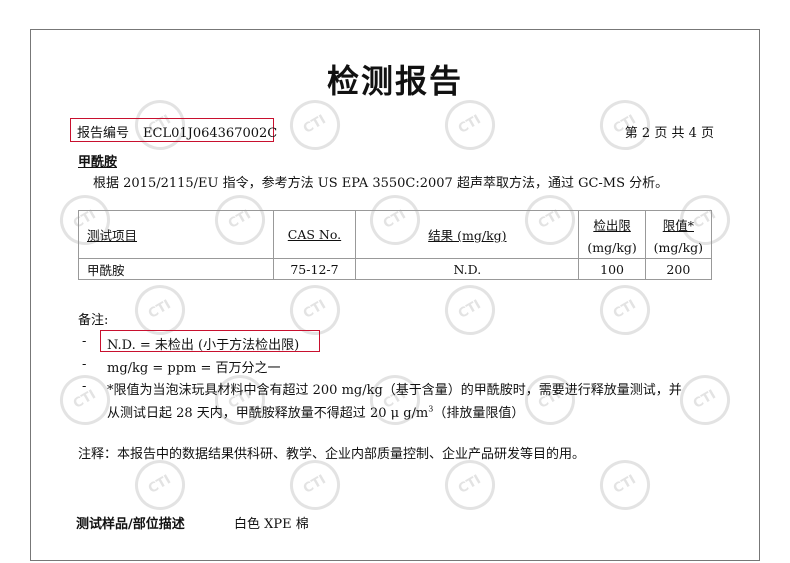 The width and height of the screenshot is (790, 563). Describe the element at coordinates (314, 234) in the screenshot. I see `header-cas: CAS No.` at that location.